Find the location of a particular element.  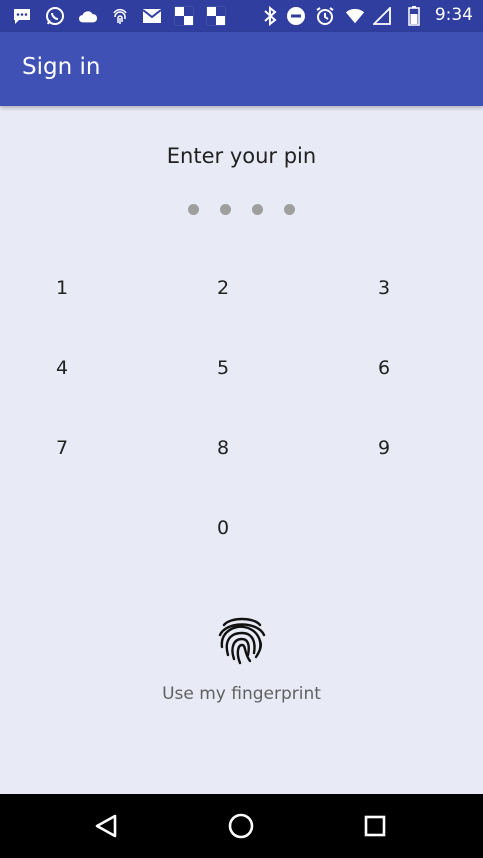

recents-icon is located at coordinates (375, 826).